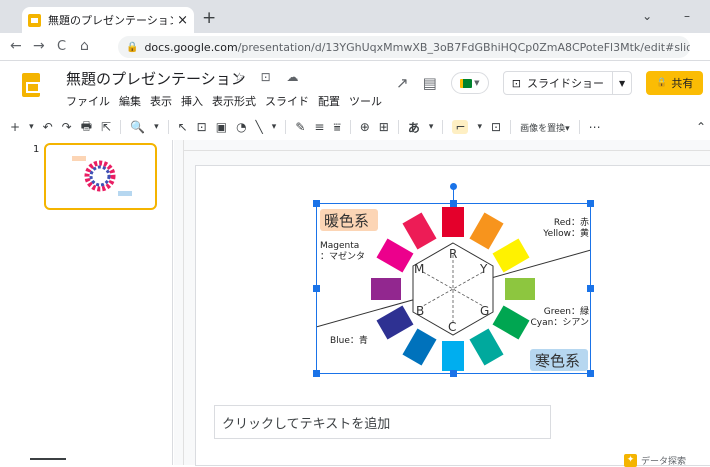  What do you see at coordinates (300, 127) in the screenshot?
I see `pen-icon: ✎` at bounding box center [300, 127].